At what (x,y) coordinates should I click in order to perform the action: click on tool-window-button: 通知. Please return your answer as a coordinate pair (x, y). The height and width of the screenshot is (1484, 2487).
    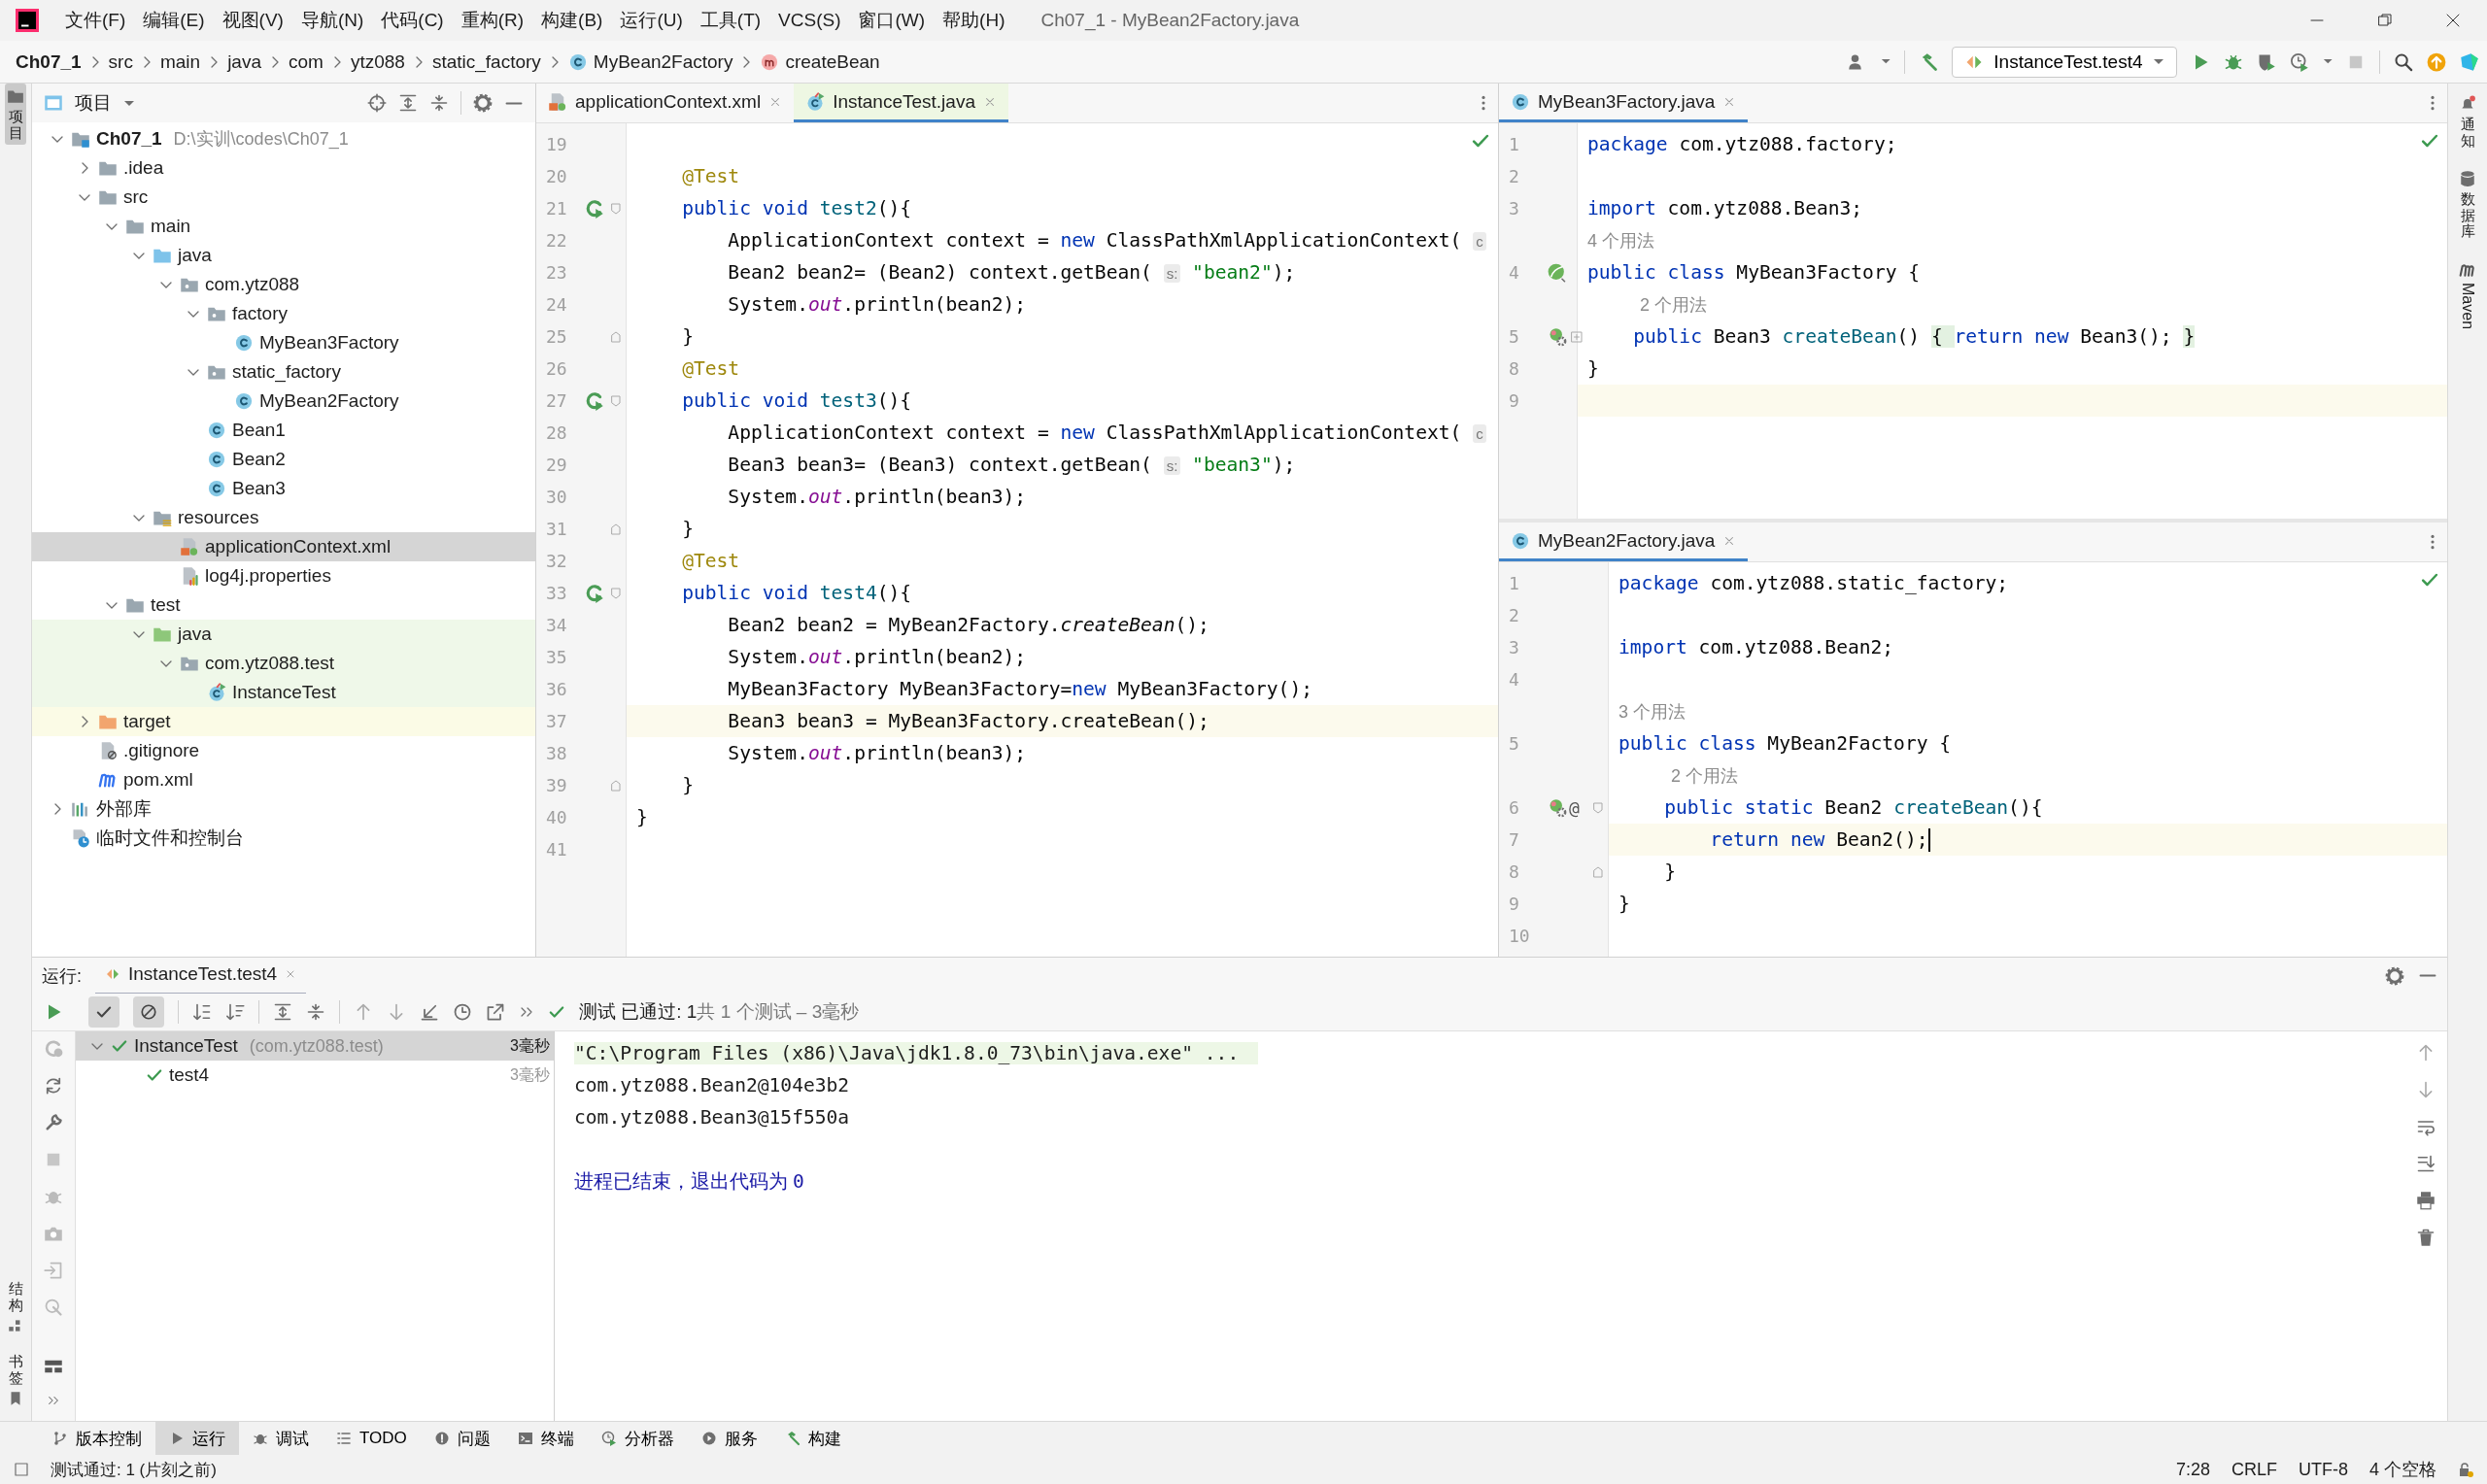
    Looking at the image, I should click on (2467, 122).